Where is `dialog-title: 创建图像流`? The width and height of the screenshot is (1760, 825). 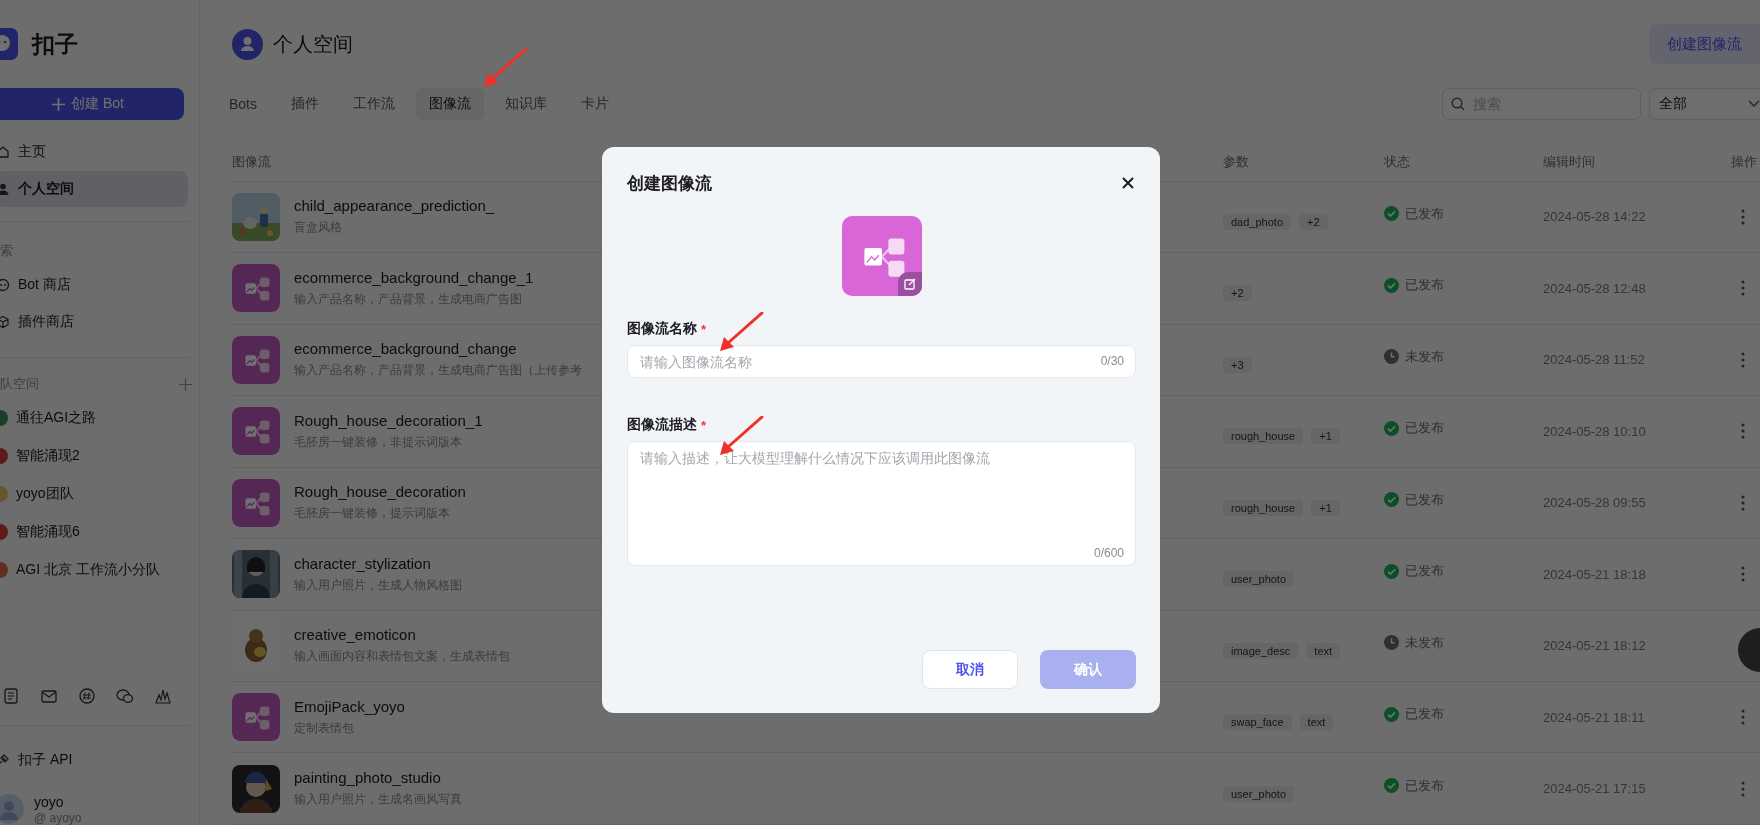 dialog-title: 创建图像流 is located at coordinates (669, 183).